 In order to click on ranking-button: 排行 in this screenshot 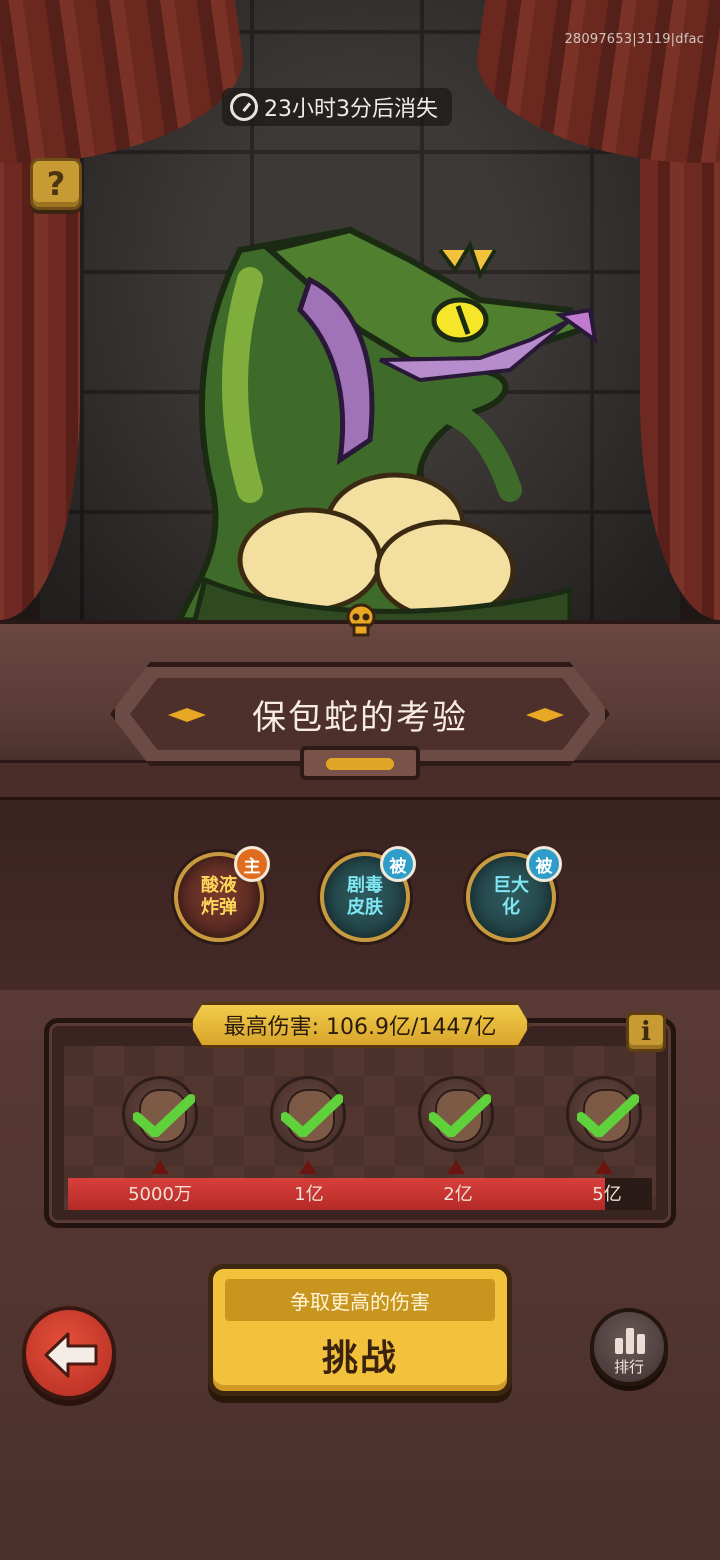, I will do `click(629, 1347)`.